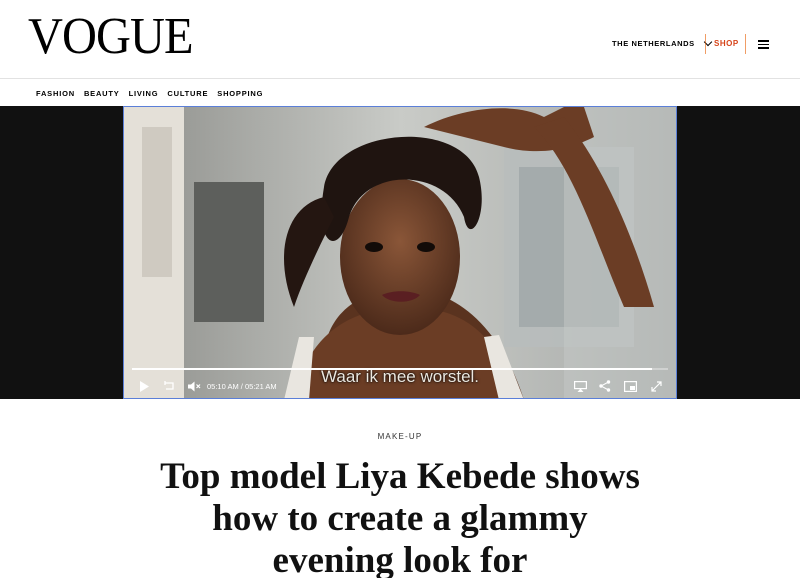 Image resolution: width=800 pixels, height=578 pixels. Describe the element at coordinates (144, 93) in the screenshot. I see `nav-item-living: LIVING` at that location.